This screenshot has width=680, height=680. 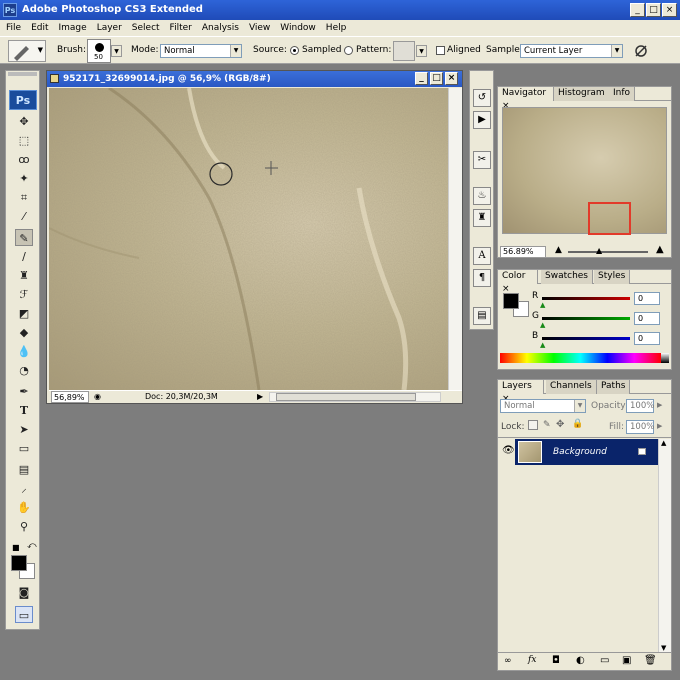 What do you see at coordinates (664, 545) in the screenshot?
I see `layers-scrollbar: ▲ ▼` at bounding box center [664, 545].